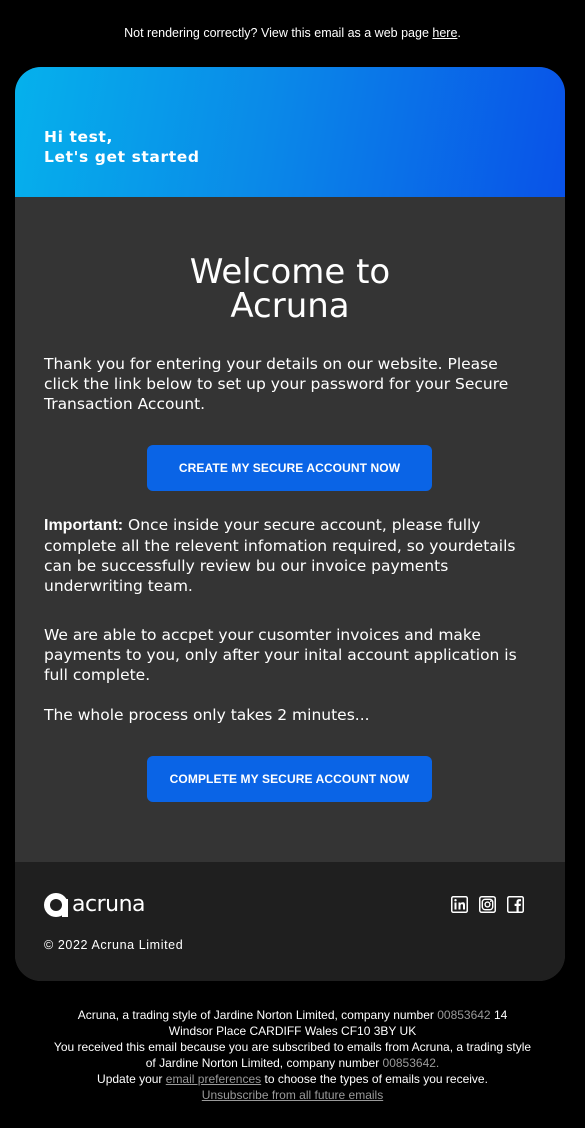 This screenshot has width=585, height=1128. What do you see at coordinates (213, 1079) in the screenshot?
I see `email-preferences-link: email preferences` at bounding box center [213, 1079].